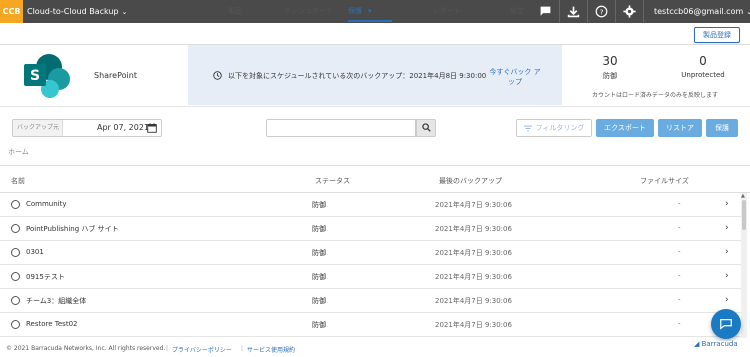  What do you see at coordinates (517, 11) in the screenshot?
I see `nav-item-settings: 設定` at bounding box center [517, 11].